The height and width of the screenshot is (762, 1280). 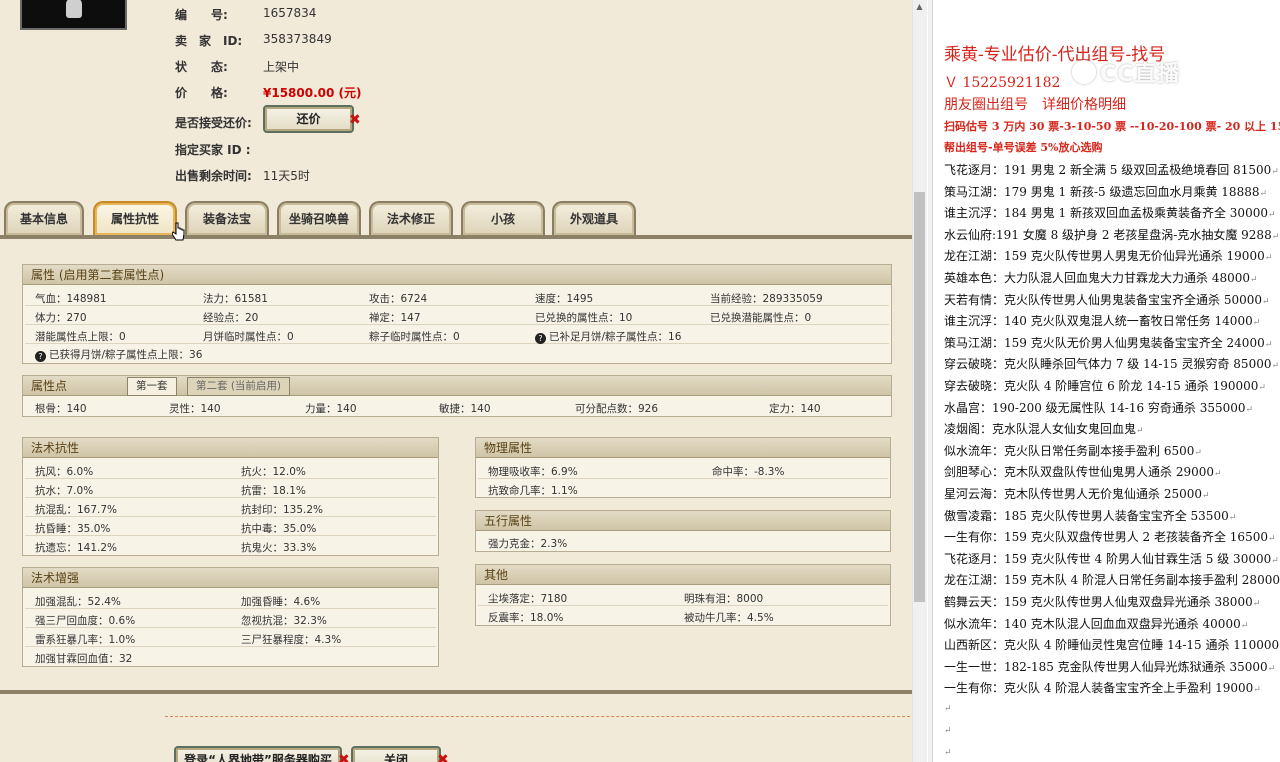 What do you see at coordinates (919, 397) in the screenshot?
I see `scrollbar-thumb` at bounding box center [919, 397].